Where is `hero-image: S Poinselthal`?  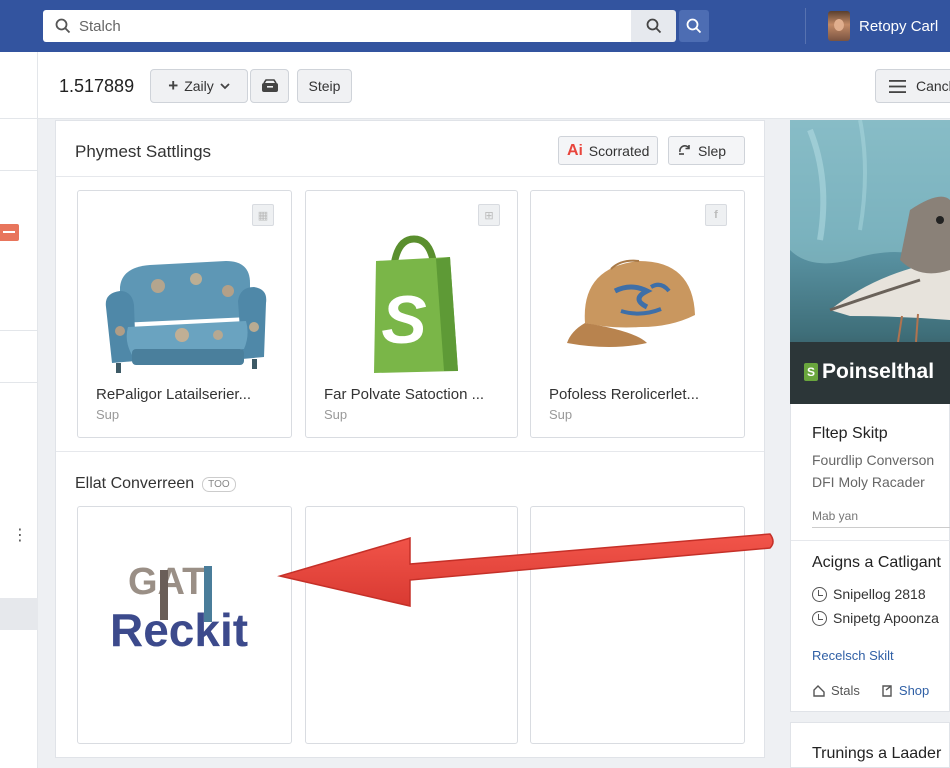 hero-image: S Poinselthal is located at coordinates (870, 262).